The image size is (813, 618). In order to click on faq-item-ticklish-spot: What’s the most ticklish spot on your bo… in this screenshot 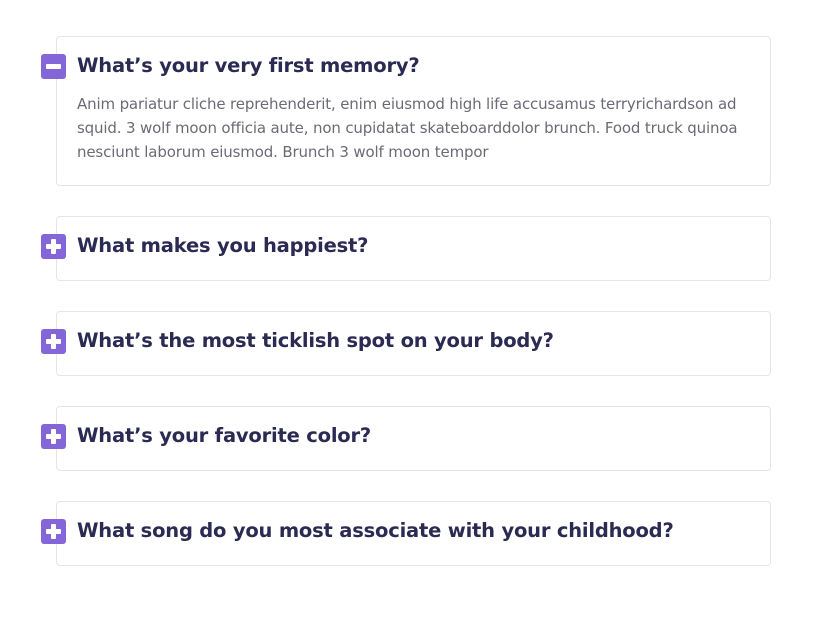, I will do `click(406, 343)`.